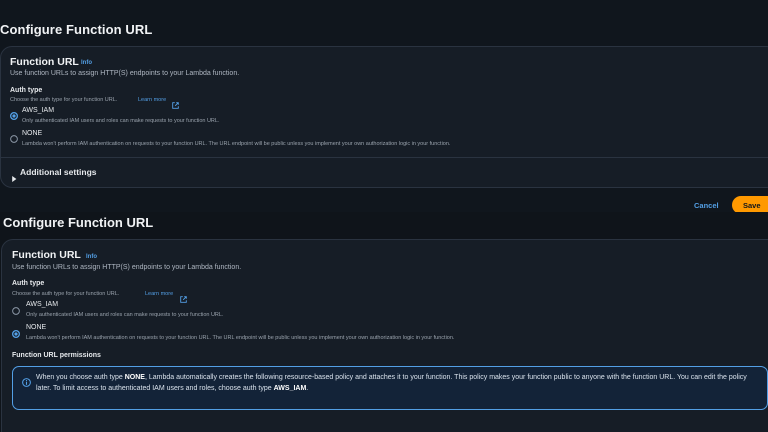 Image resolution: width=768 pixels, height=432 pixels. I want to click on cancel-button: Cancel, so click(706, 205).